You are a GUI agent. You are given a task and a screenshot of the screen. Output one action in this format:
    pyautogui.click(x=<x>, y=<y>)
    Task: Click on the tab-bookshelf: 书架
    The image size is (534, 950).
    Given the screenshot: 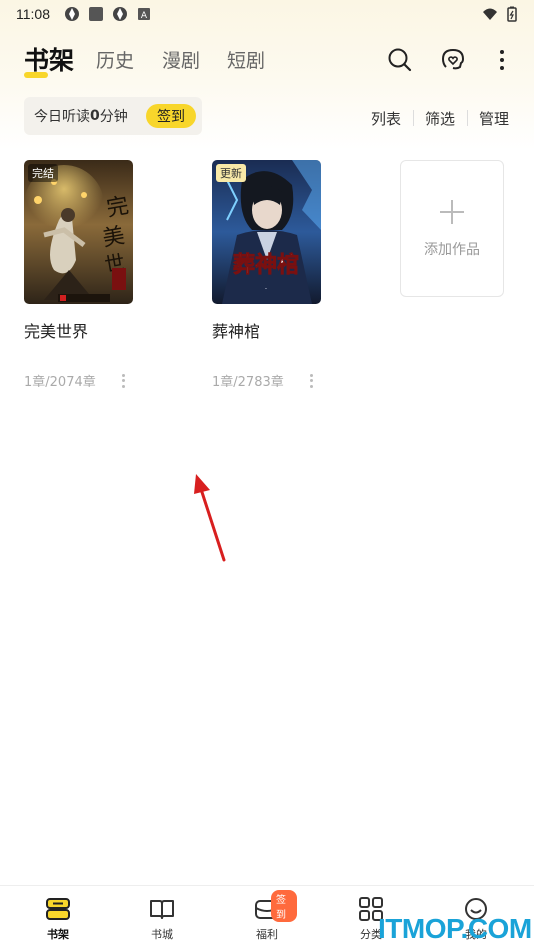 What is the action you would take?
    pyautogui.click(x=49, y=59)
    